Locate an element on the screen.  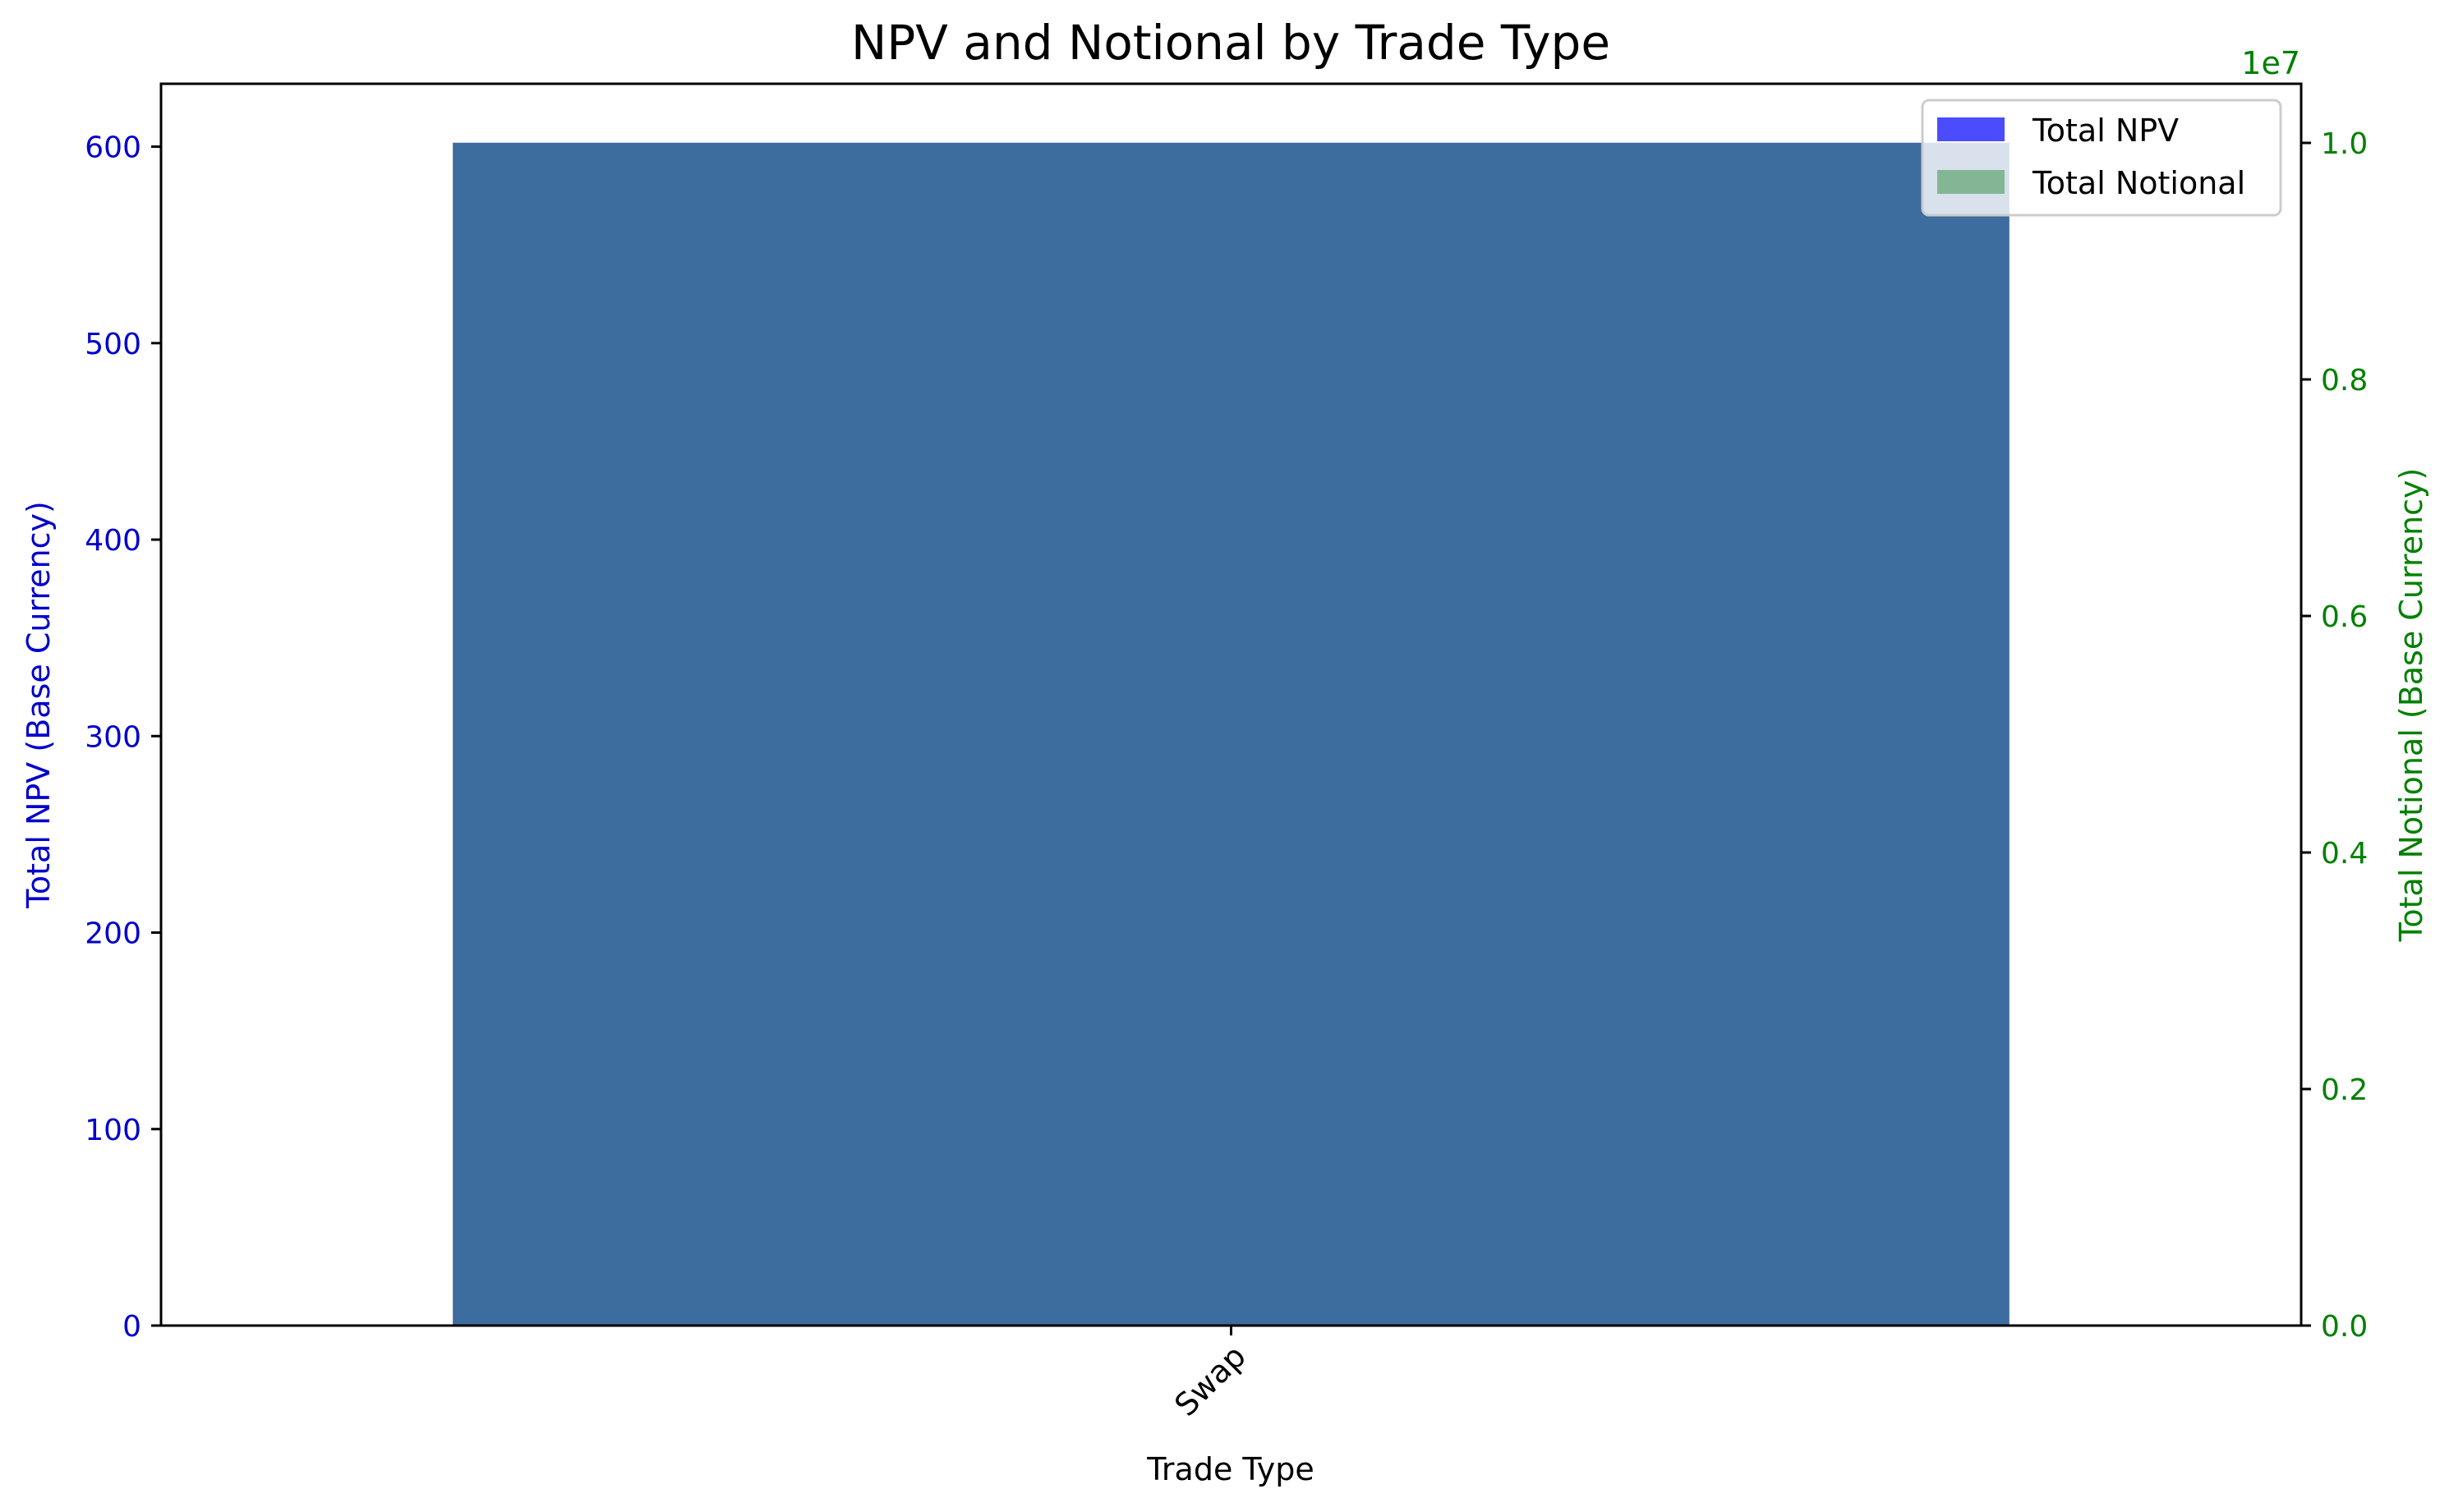
legend-swatch-total-npv is located at coordinates (1971, 129).